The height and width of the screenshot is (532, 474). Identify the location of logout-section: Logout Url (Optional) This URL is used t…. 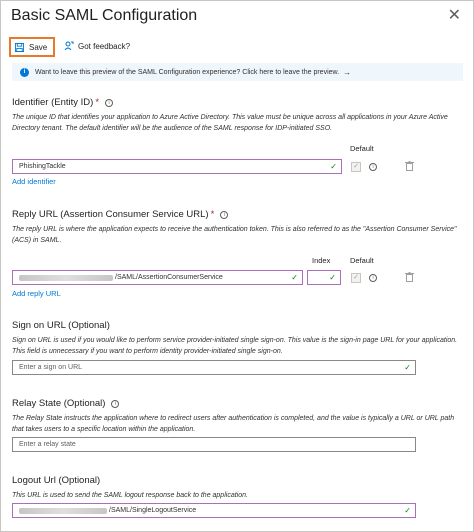
(238, 488).